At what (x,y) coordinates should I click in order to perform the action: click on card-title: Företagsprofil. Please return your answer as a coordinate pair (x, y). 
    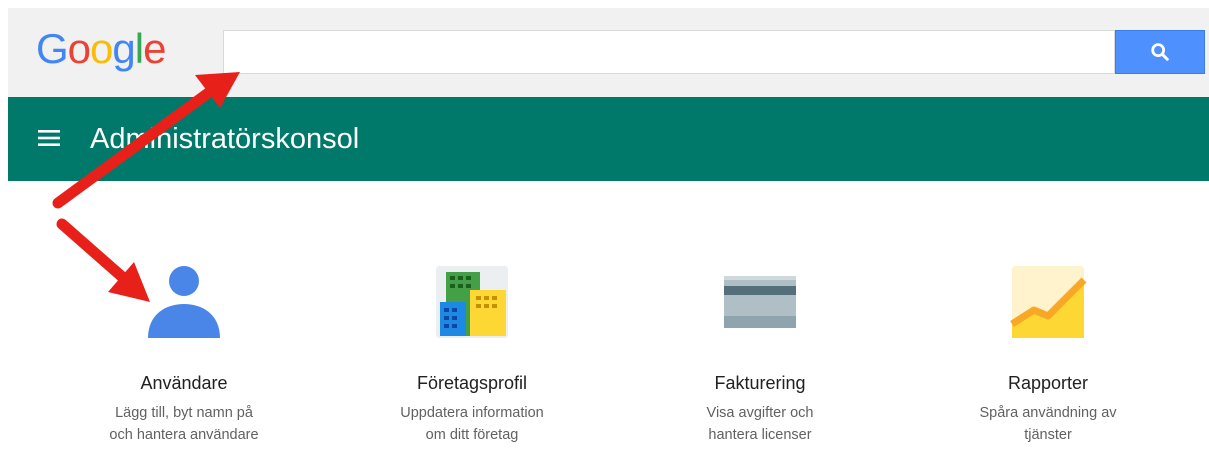
    Looking at the image, I should click on (472, 383).